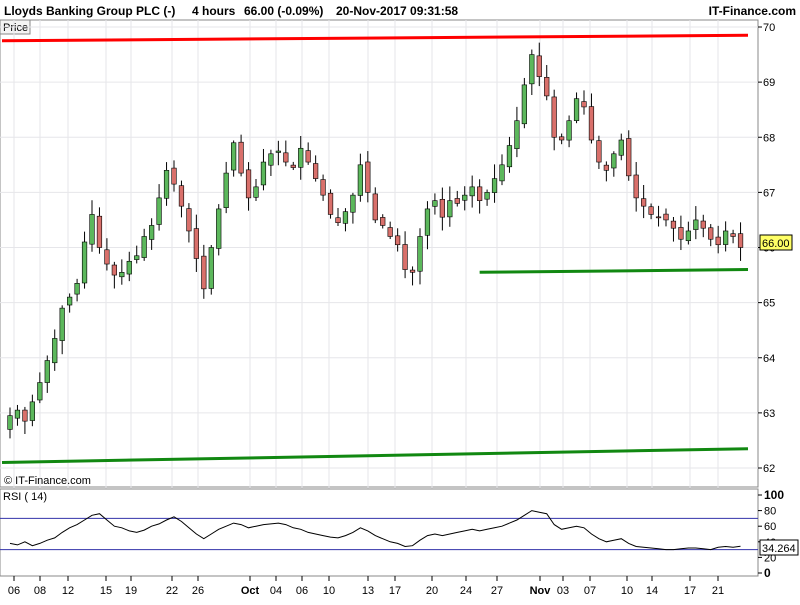  What do you see at coordinates (718, 591) in the screenshot?
I see `x-tick-label: 21` at bounding box center [718, 591].